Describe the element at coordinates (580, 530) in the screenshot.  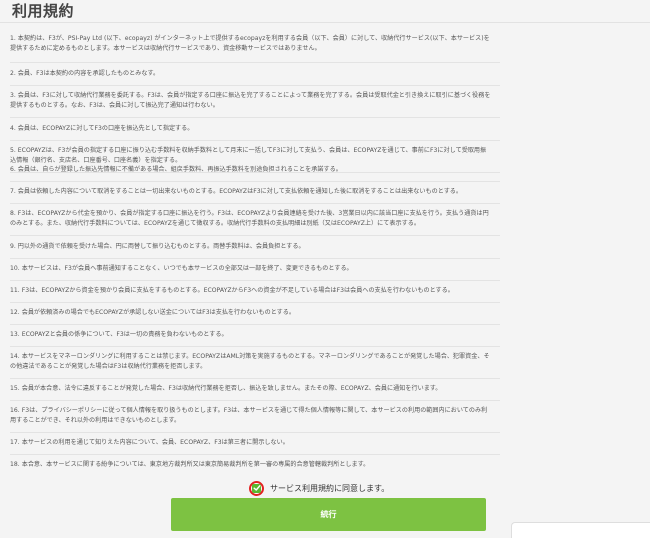
I see `corner-panel` at that location.